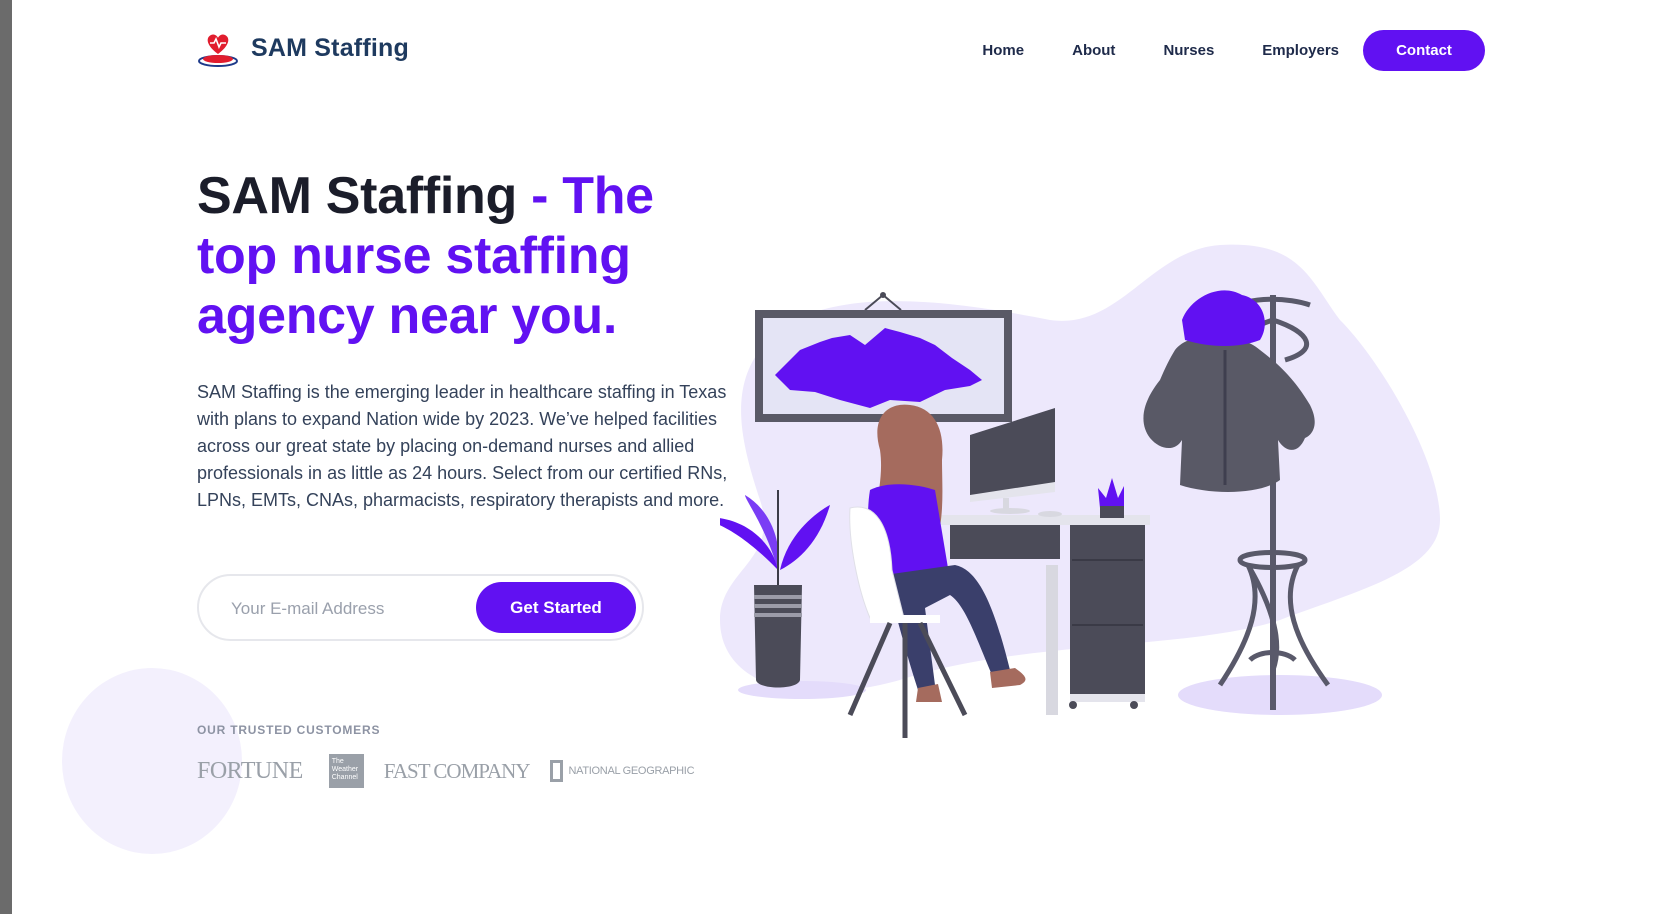  I want to click on plant-pot, so click(778, 636).